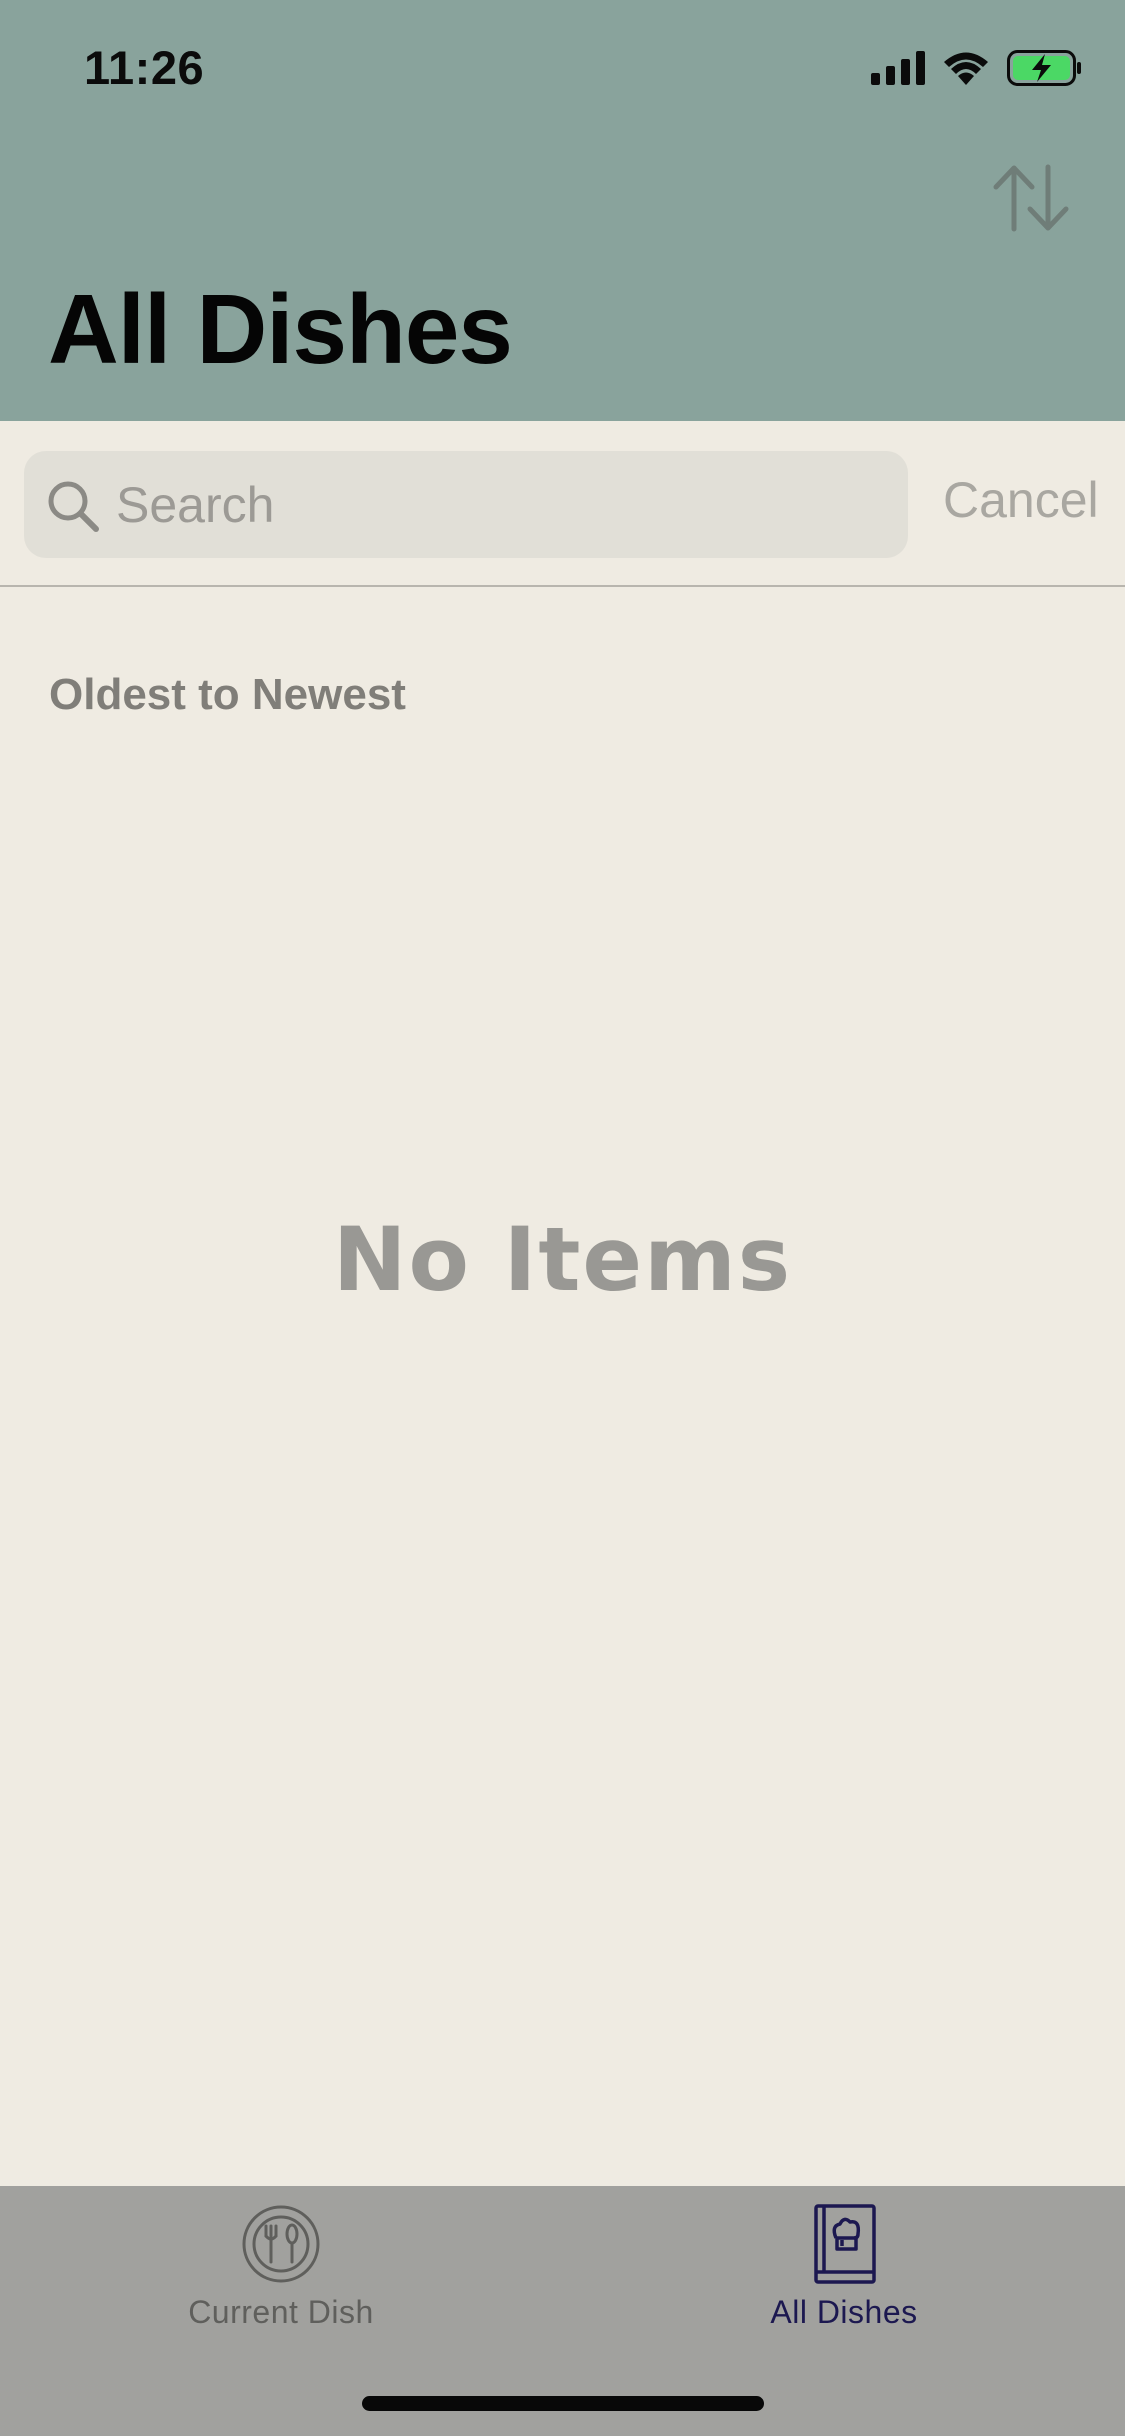 This screenshot has height=2436, width=1125. I want to click on tab-label-all-dishes: All Dishes, so click(844, 2312).